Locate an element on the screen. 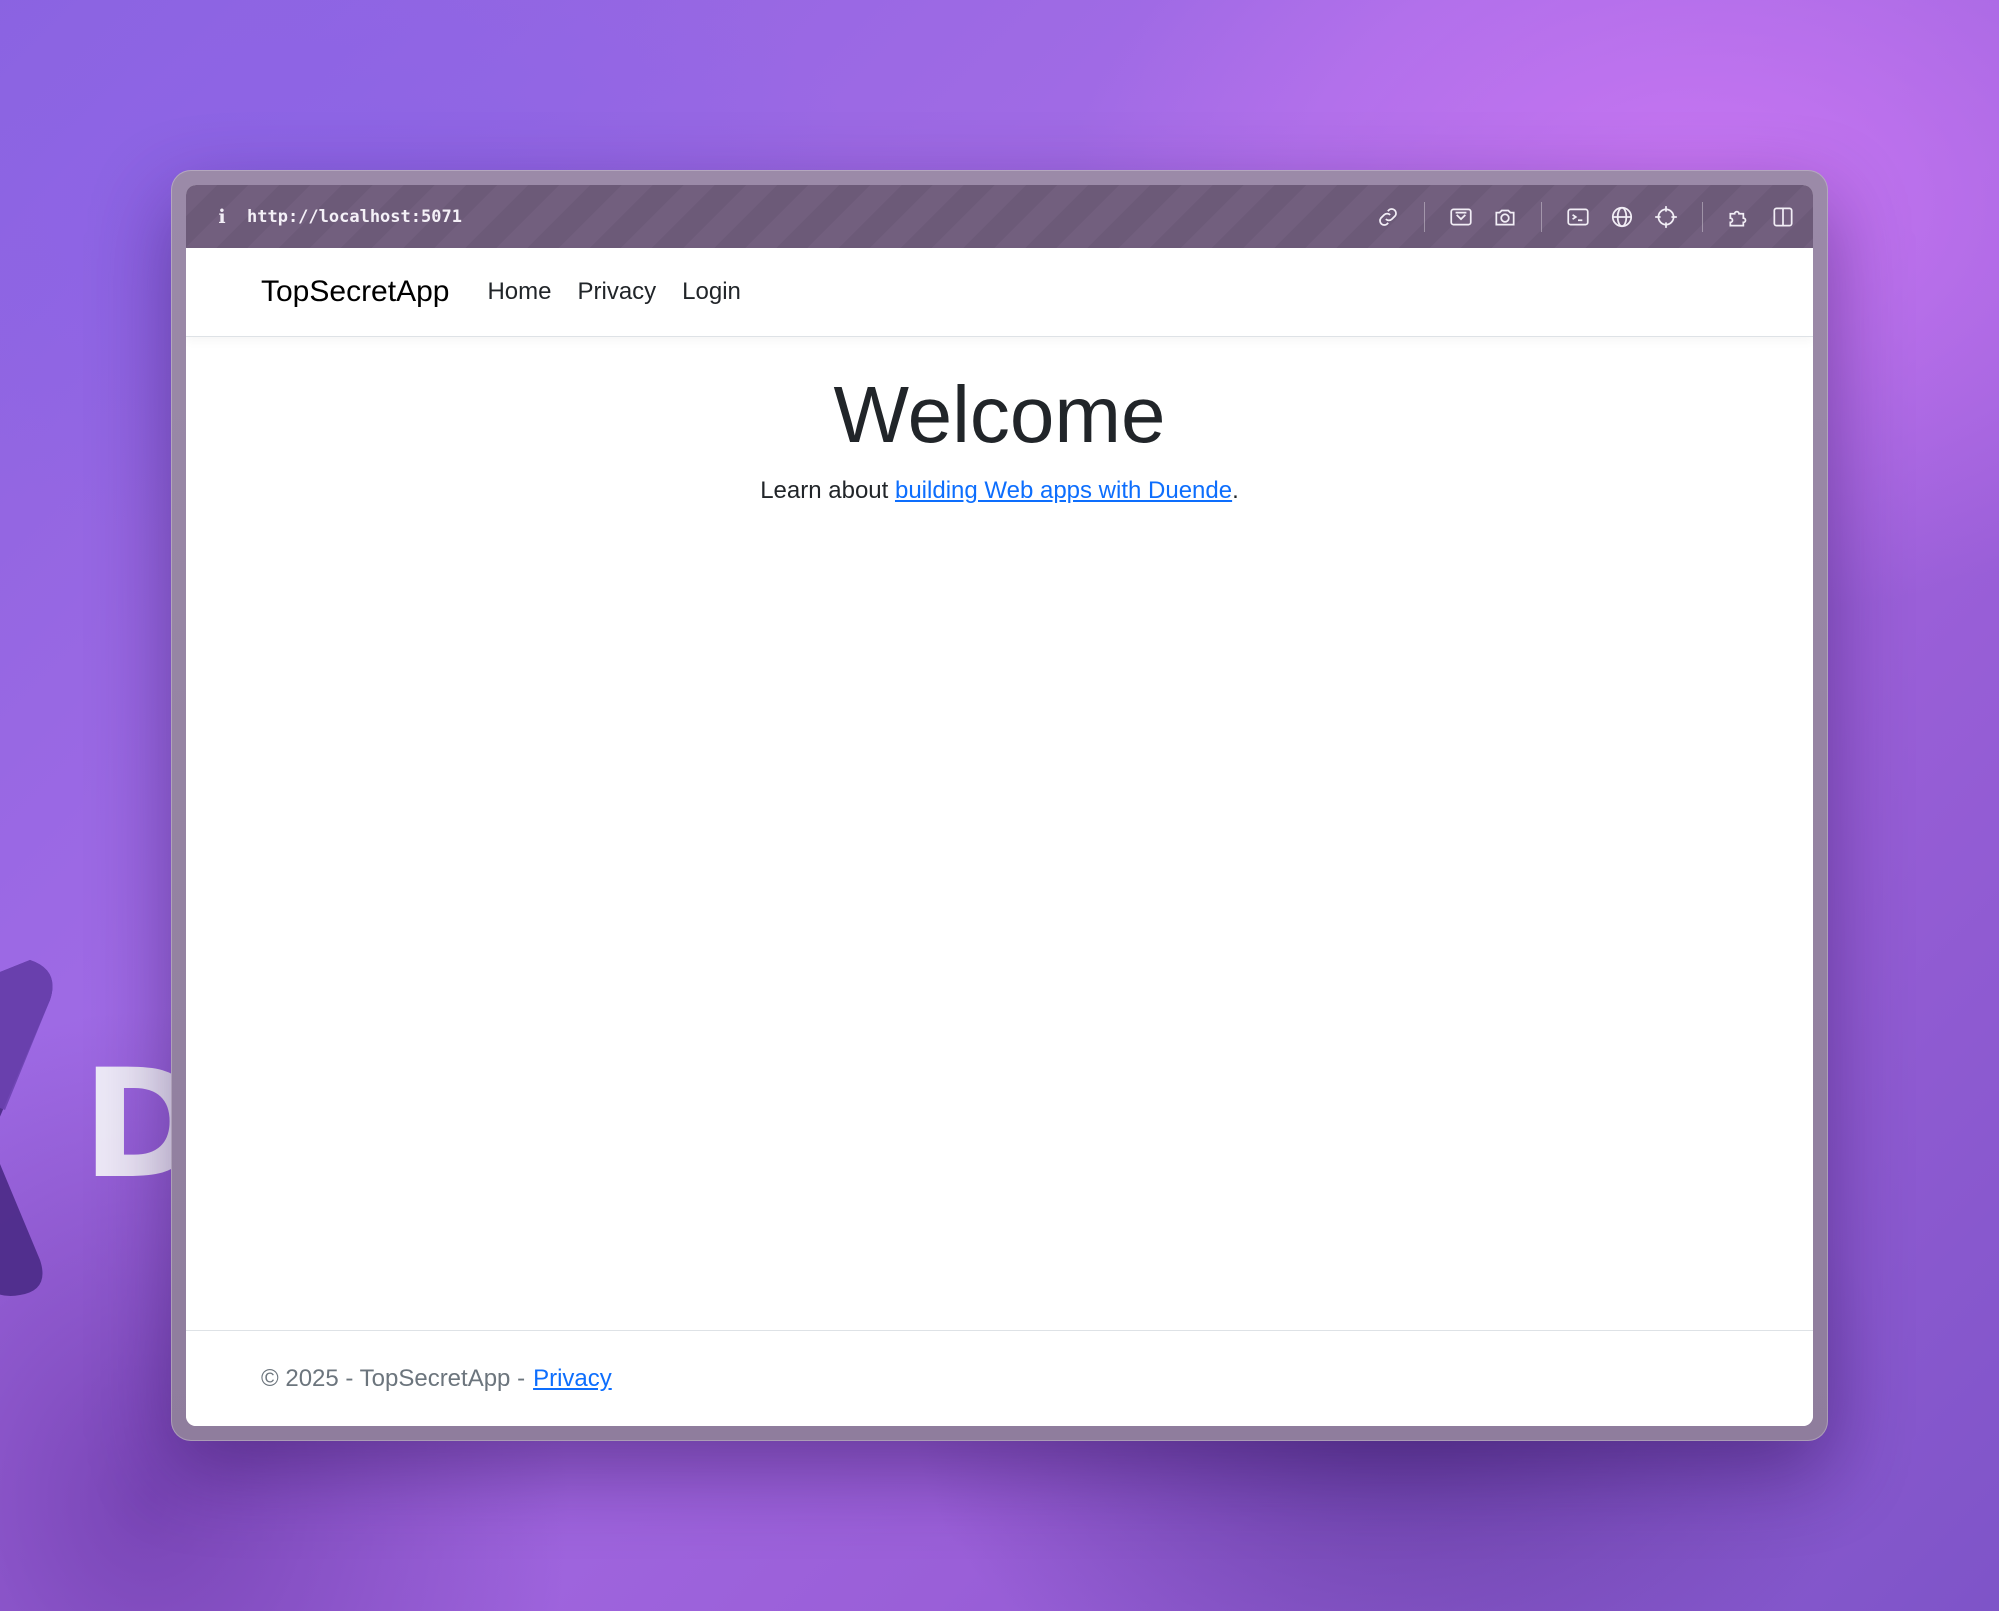 The image size is (1999, 1611). toolbar-icon-group is located at coordinates (1589, 216).